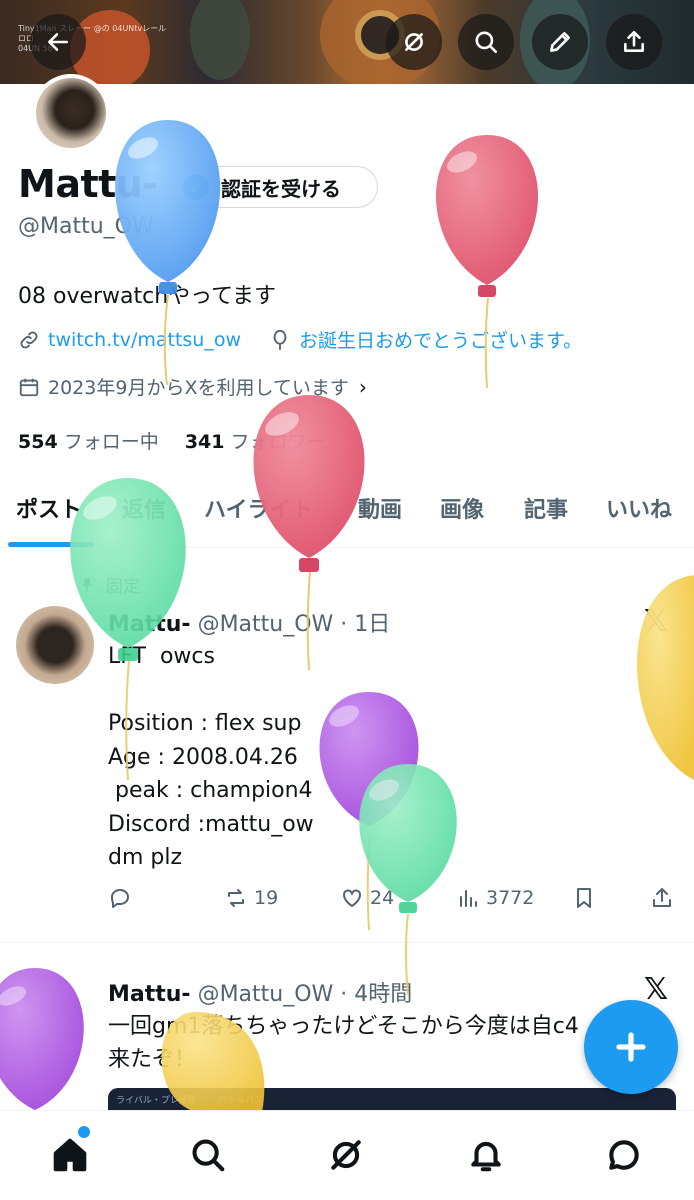 This screenshot has height=1200, width=694. Describe the element at coordinates (266, 898) in the screenshot. I see `retweet-count: 19` at that location.